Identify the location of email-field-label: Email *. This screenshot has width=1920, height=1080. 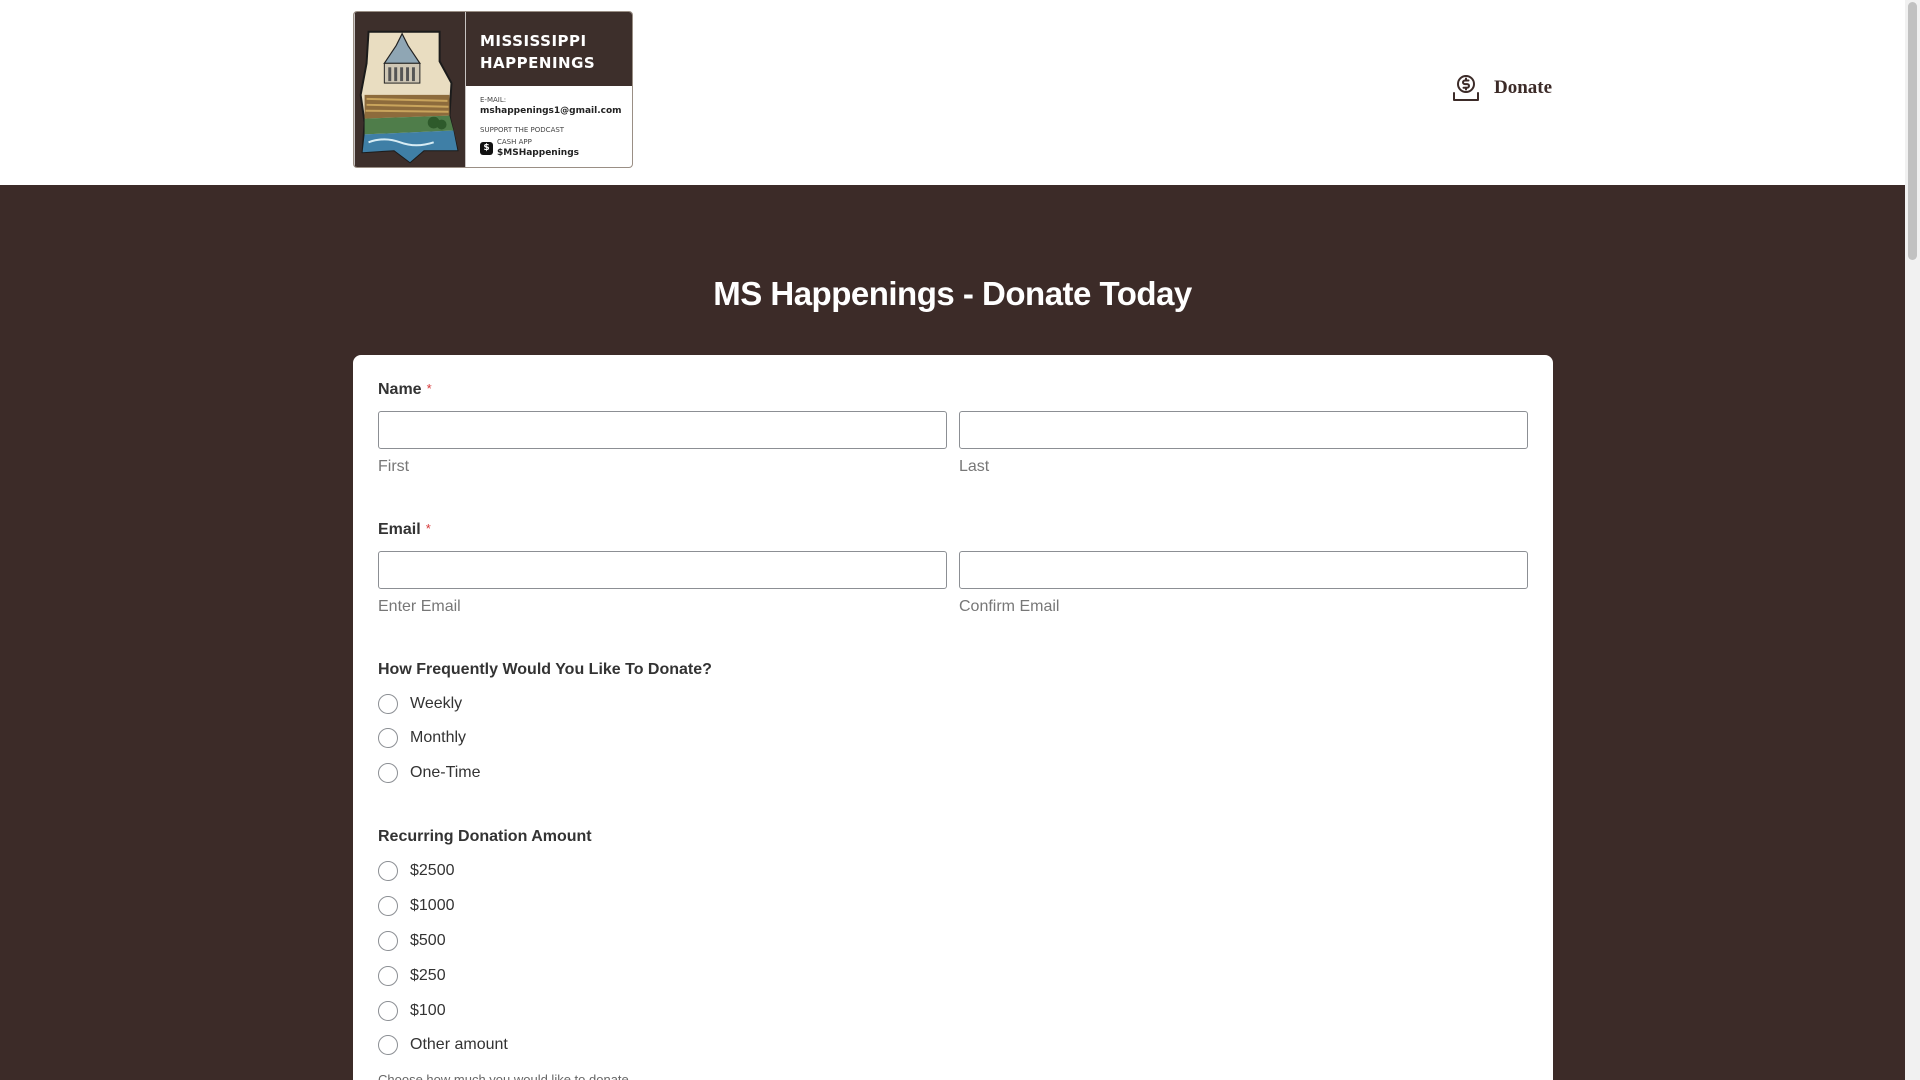
(404, 530).